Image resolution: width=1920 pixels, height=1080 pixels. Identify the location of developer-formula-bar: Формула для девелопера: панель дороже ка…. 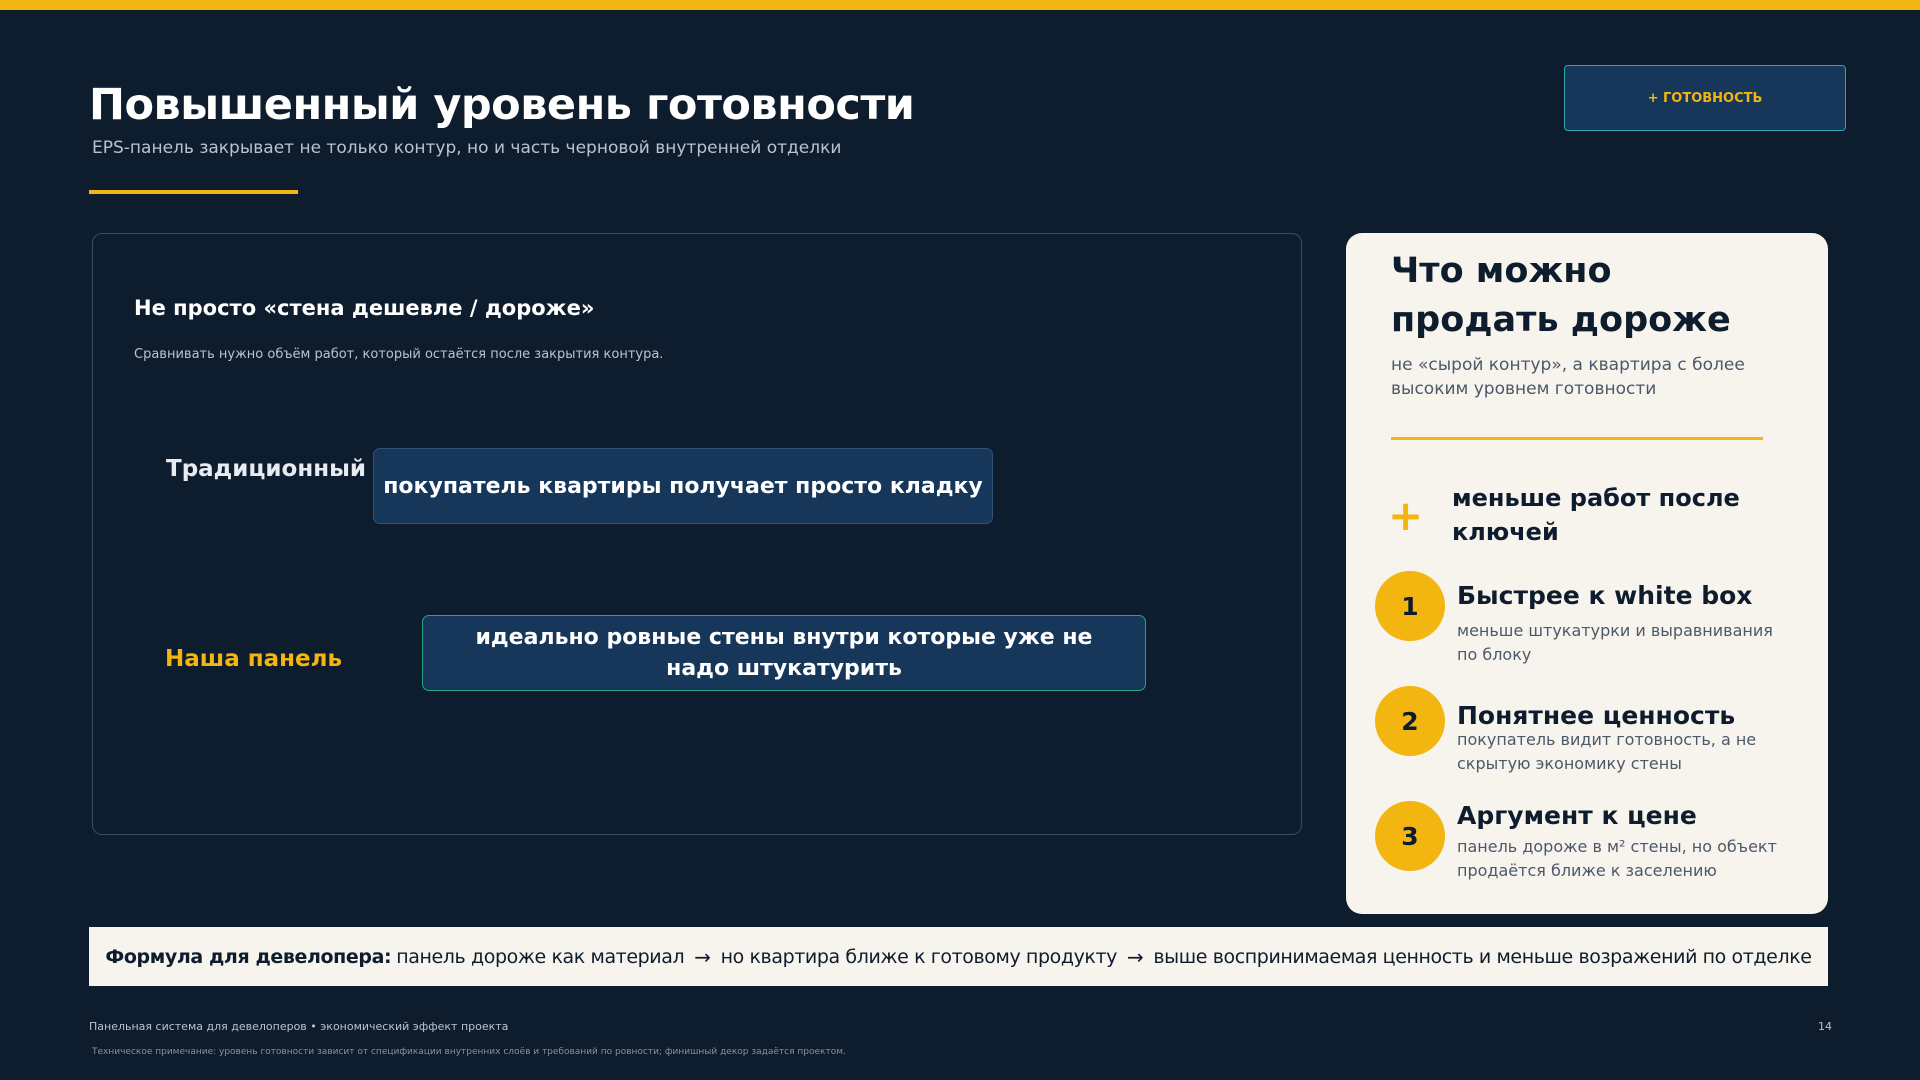
(958, 956).